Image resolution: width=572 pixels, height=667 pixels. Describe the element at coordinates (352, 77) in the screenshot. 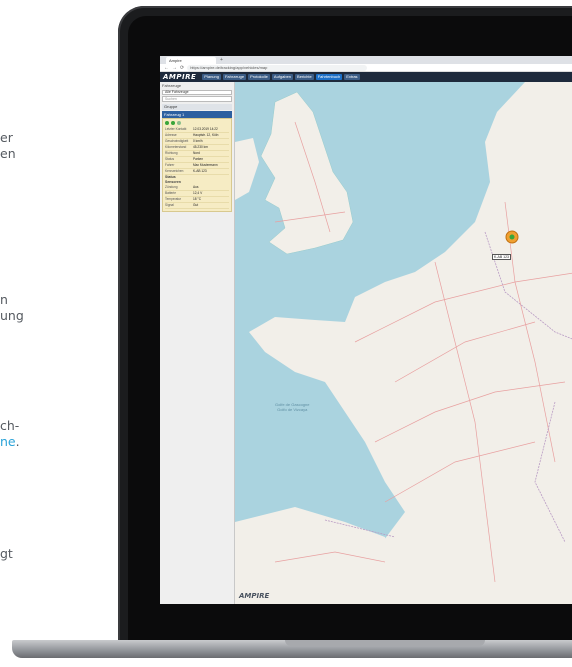

I see `menu-extras: Extras` at that location.